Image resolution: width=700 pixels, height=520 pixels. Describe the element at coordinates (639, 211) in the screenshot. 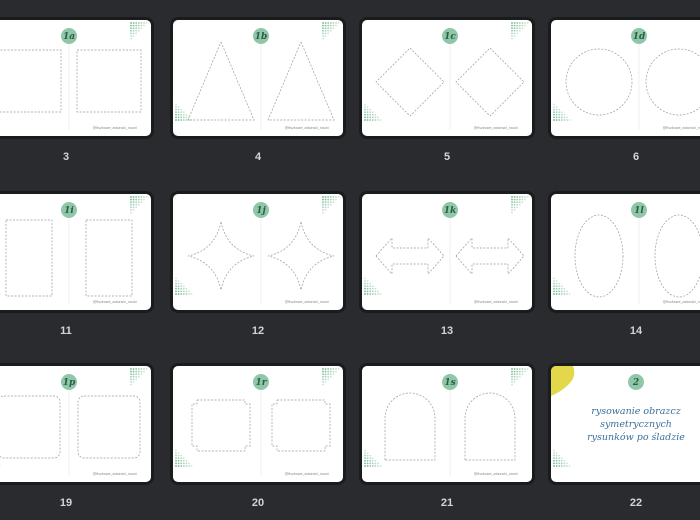

I see `page-badge: 1l` at that location.